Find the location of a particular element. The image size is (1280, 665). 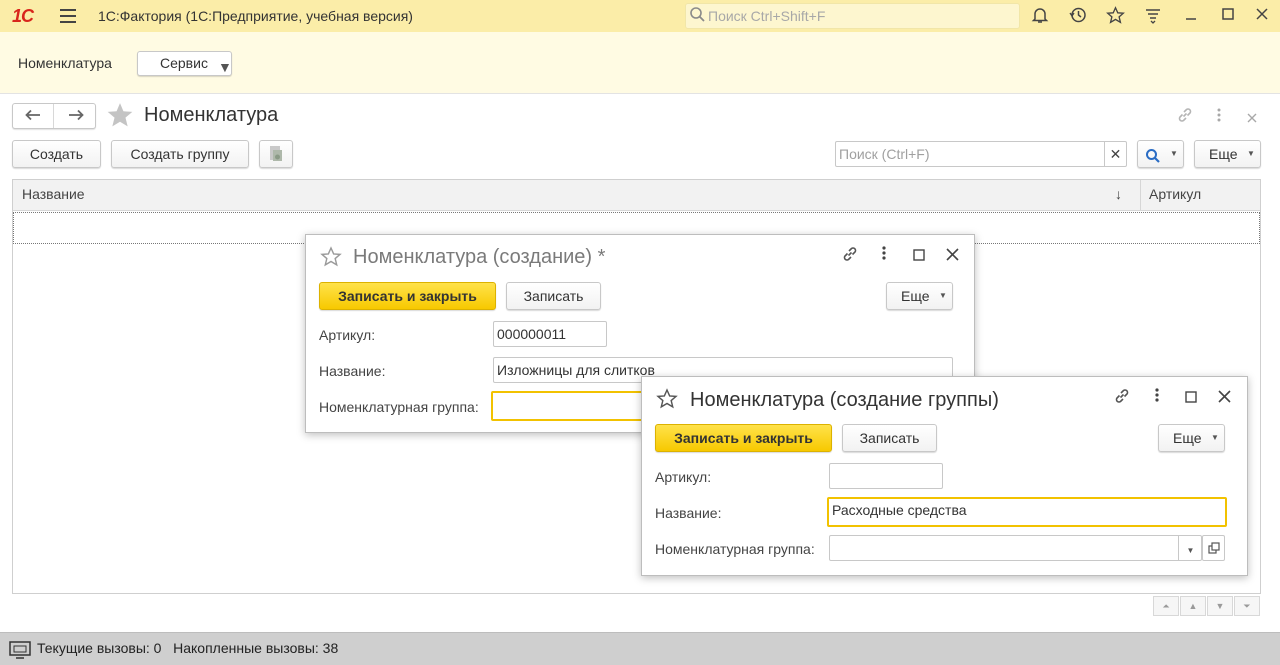

list-search-placeholder: Поиск (Ctrl+F) is located at coordinates (884, 154).